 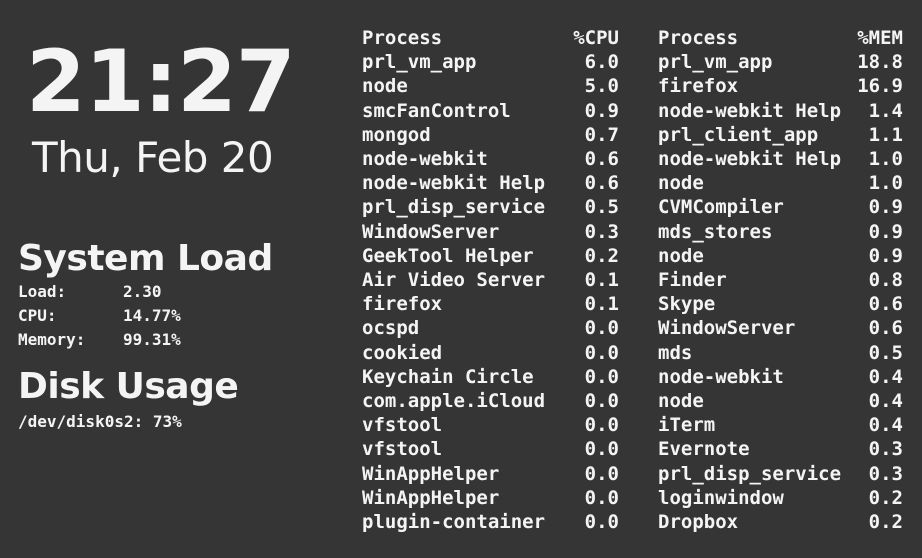 What do you see at coordinates (885, 449) in the screenshot?
I see `process-value: 0.3` at bounding box center [885, 449].